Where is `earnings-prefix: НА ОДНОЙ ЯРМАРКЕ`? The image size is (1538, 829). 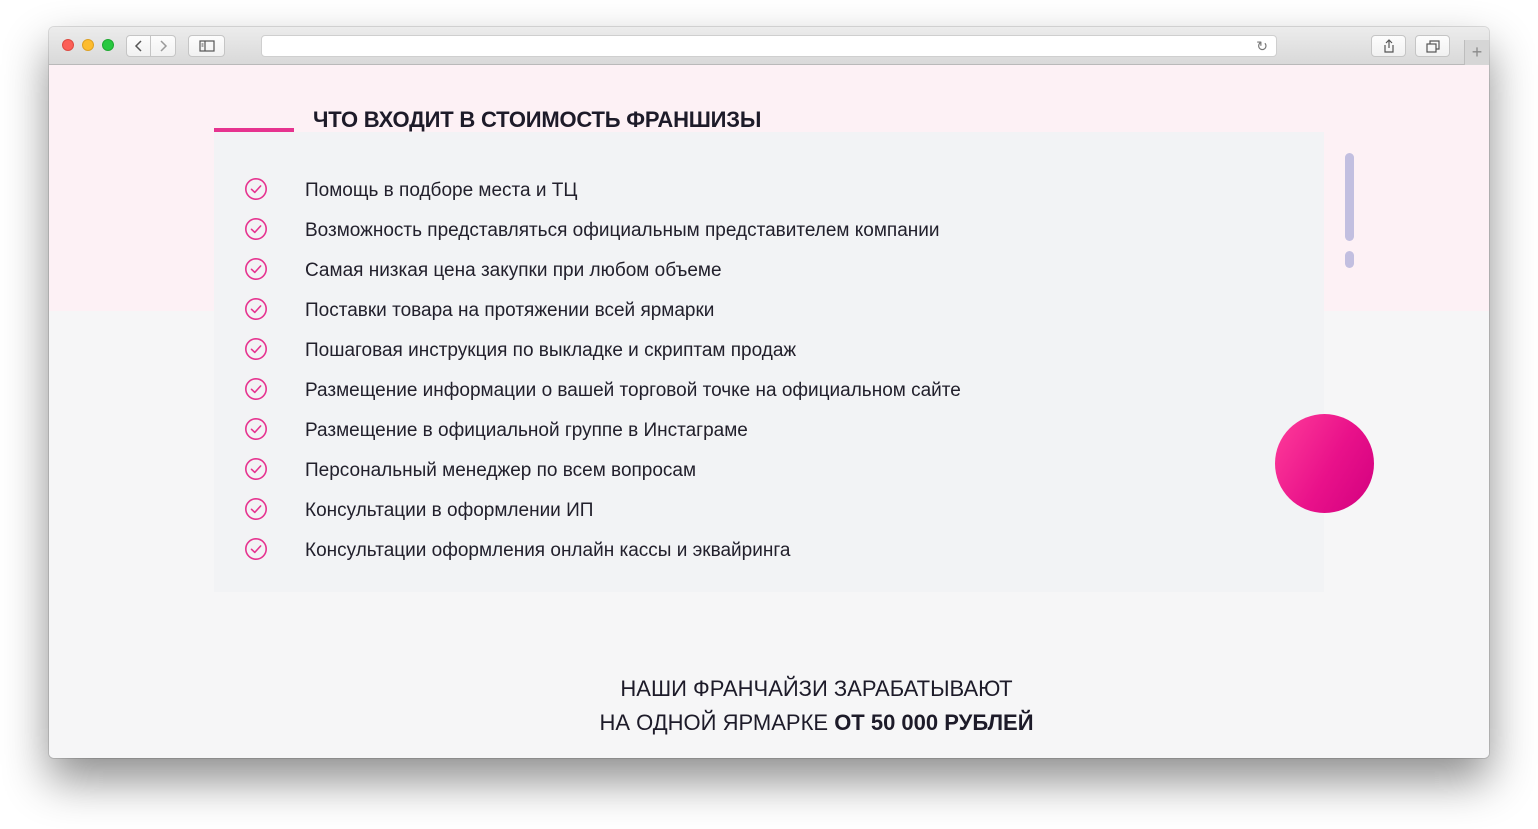
earnings-prefix: НА ОДНОЙ ЯРМАРКЕ is located at coordinates (717, 722).